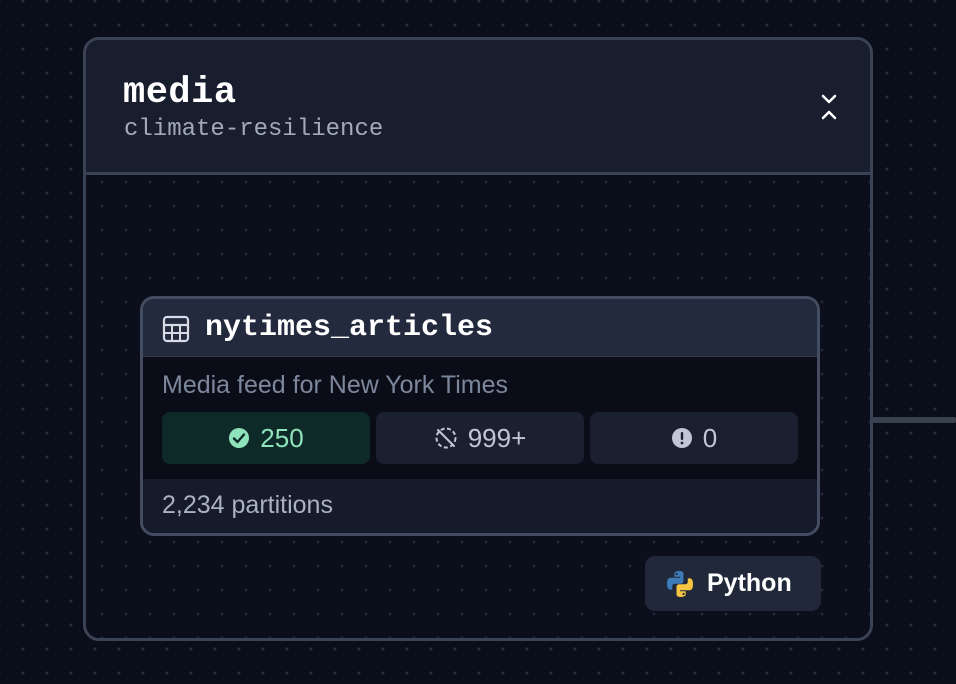 The image size is (956, 684). What do you see at coordinates (480, 506) in the screenshot?
I see `asset-footer: 2,234 partitions` at bounding box center [480, 506].